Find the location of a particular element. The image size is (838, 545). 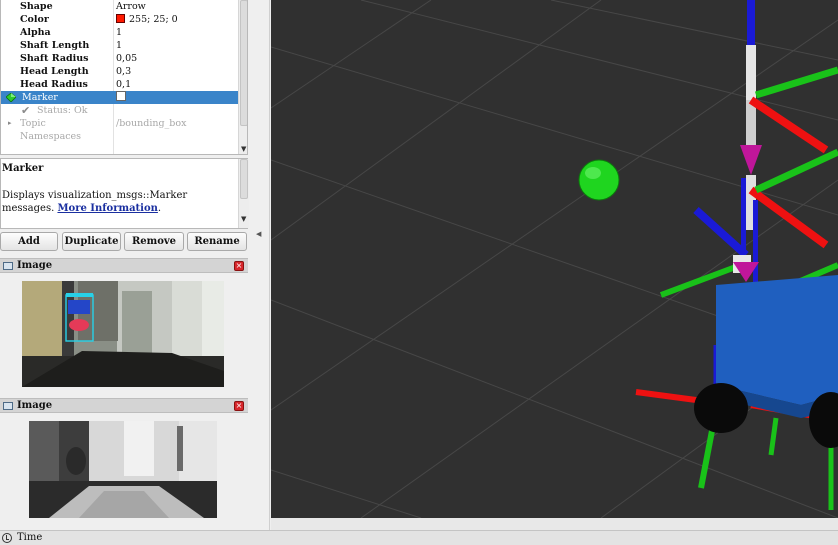

display-buttons: Add Duplicate Remove Rename is located at coordinates (124, 242).